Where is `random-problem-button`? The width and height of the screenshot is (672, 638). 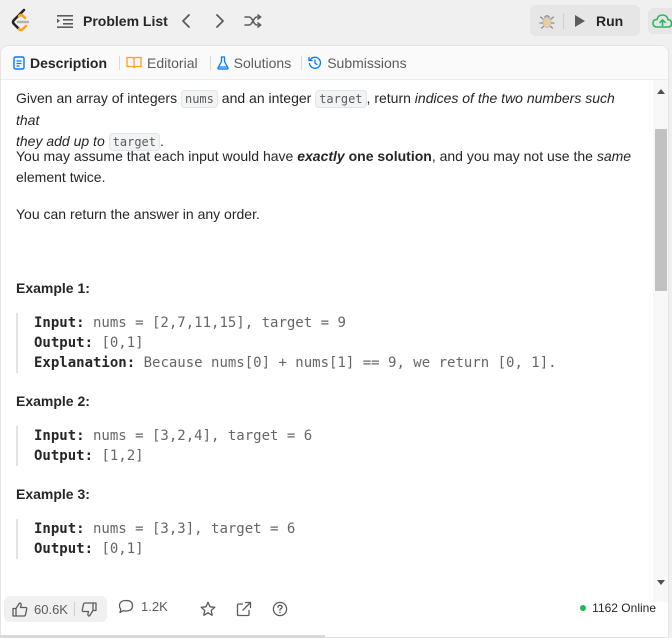
random-problem-button is located at coordinates (253, 21).